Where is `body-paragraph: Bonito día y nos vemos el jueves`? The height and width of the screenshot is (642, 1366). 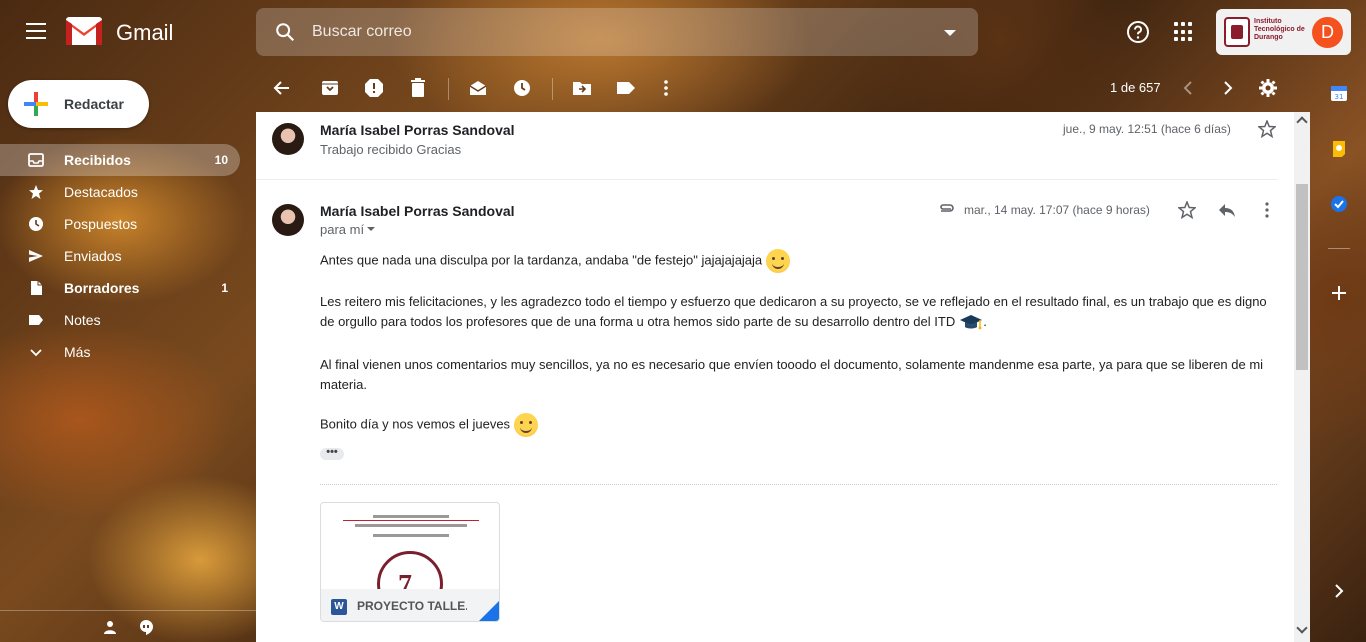
body-paragraph: Bonito día y nos vemos el jueves is located at coordinates (798, 425).